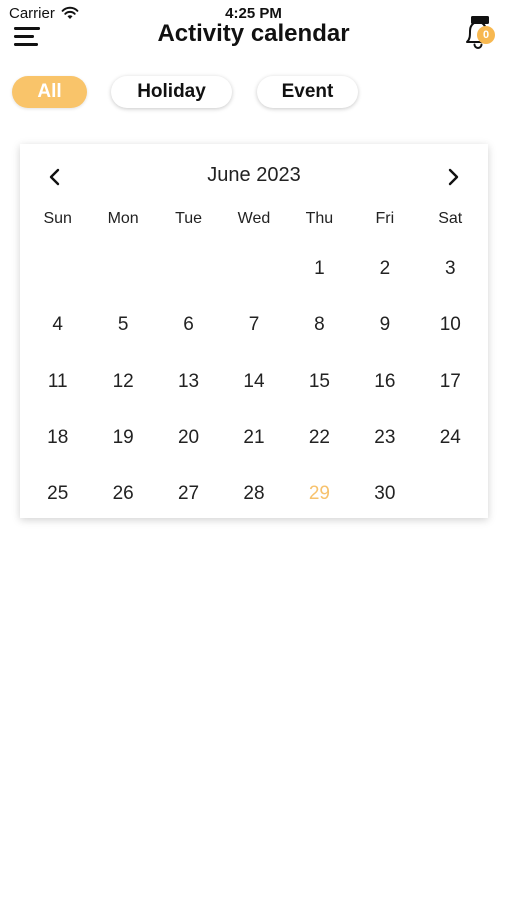  What do you see at coordinates (189, 218) in the screenshot?
I see `weekday-label: Tue` at bounding box center [189, 218].